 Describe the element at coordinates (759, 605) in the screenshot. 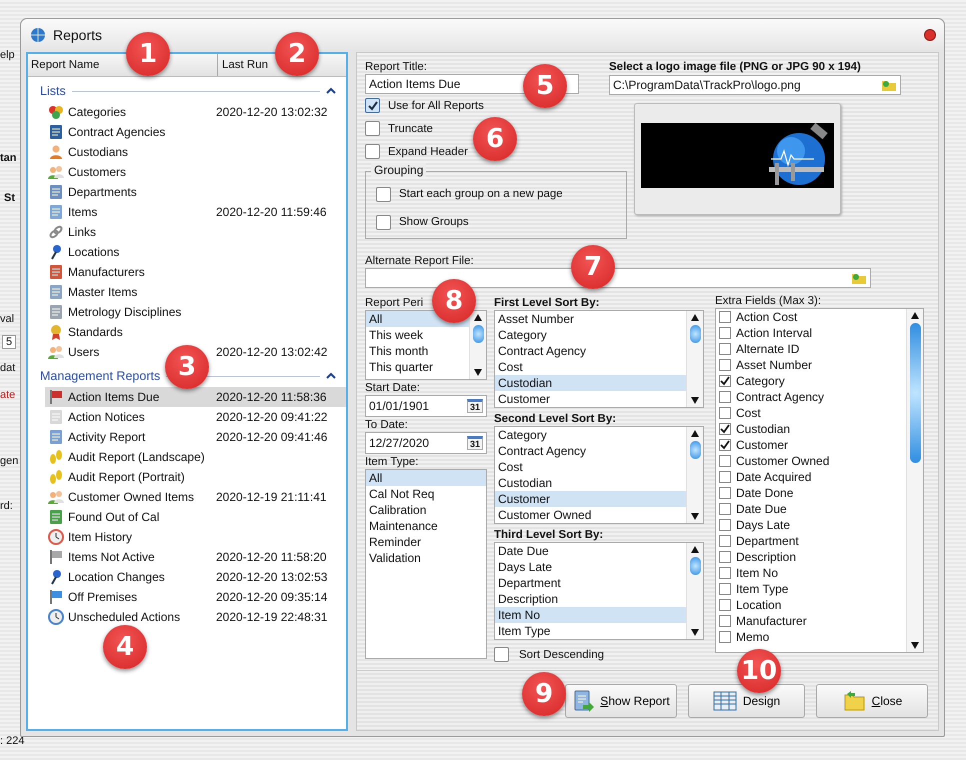

I see `checkbox-label: Location` at that location.